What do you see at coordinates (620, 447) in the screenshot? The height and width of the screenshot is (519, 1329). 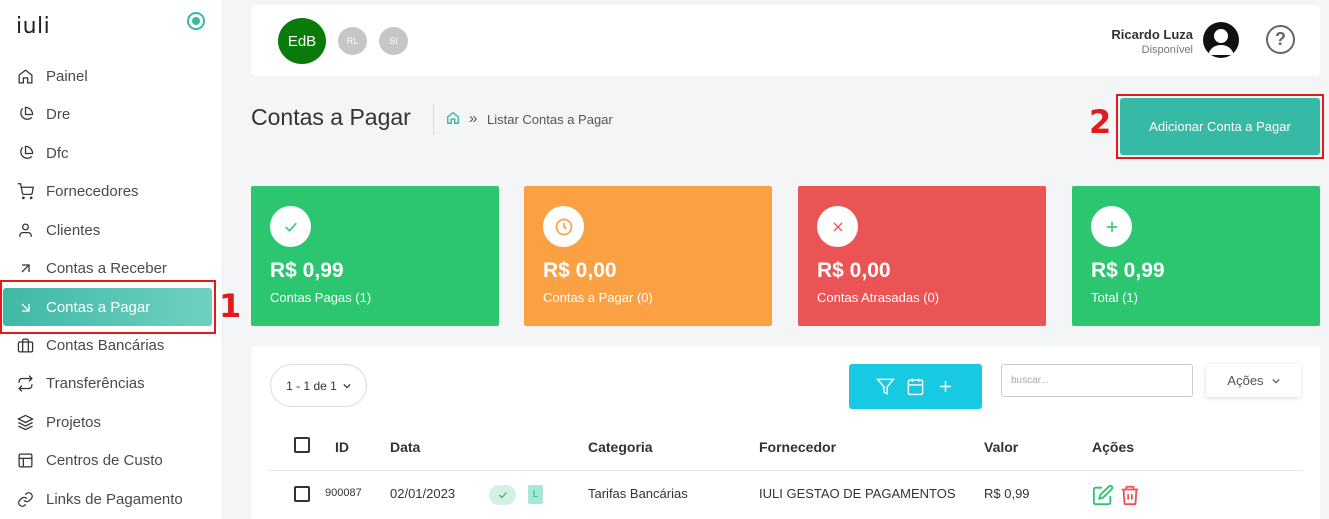 I see `column-header-categoria: Categoria` at bounding box center [620, 447].